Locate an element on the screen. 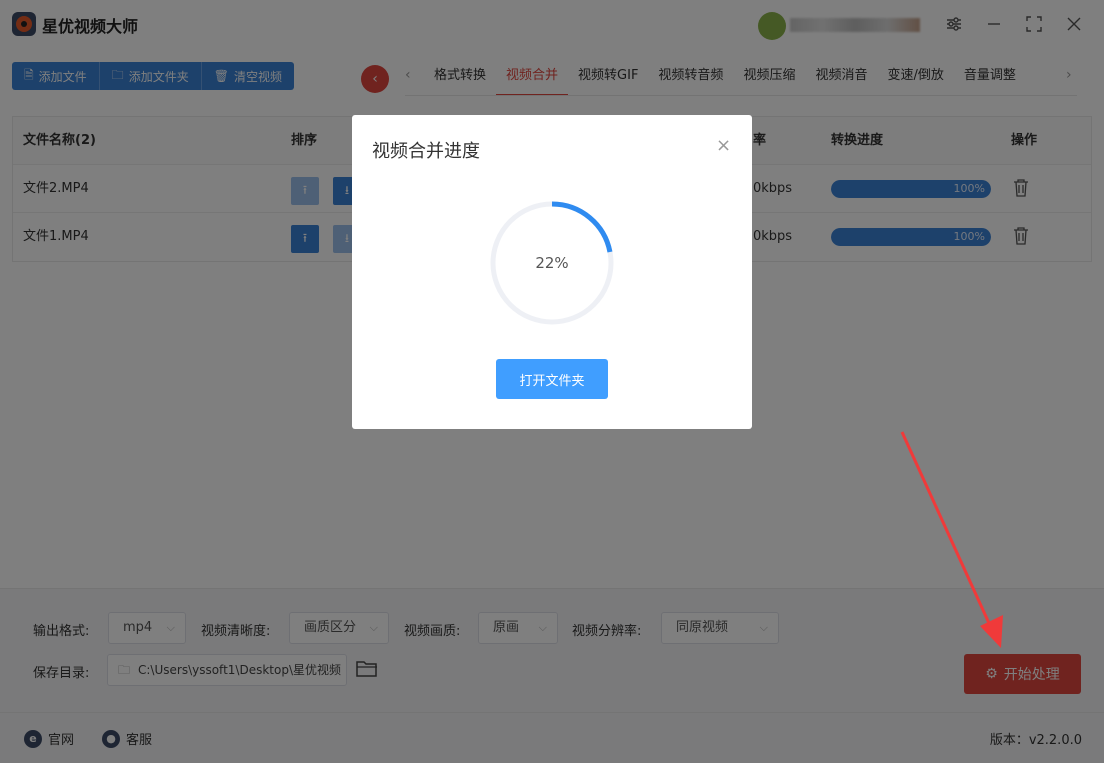 This screenshot has width=1104, height=763. dialog-title: 视频合并进度 is located at coordinates (426, 151).